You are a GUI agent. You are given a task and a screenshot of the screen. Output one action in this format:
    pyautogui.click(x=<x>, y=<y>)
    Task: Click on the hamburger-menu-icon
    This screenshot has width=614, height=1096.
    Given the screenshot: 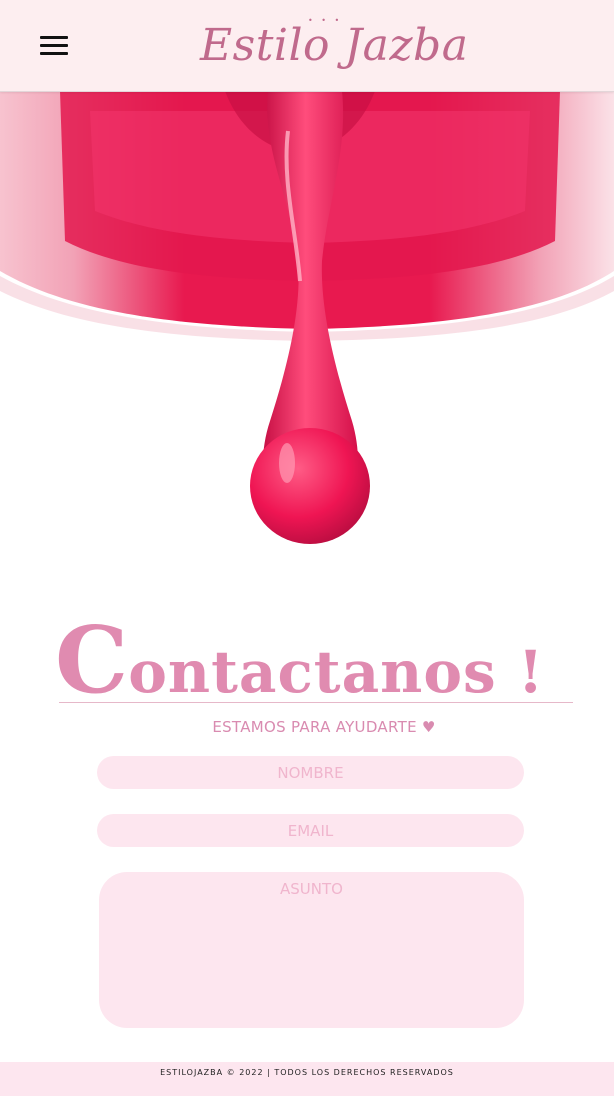 What is the action you would take?
    pyautogui.click(x=54, y=47)
    